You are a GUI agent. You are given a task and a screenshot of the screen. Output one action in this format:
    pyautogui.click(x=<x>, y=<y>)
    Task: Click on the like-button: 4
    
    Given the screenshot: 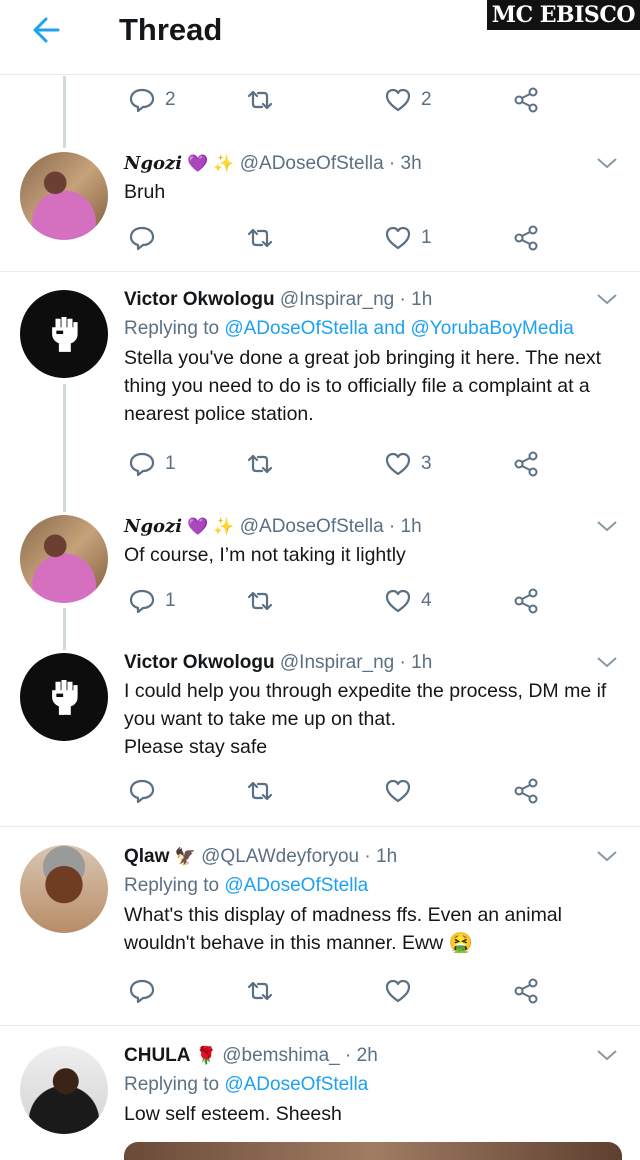 What is the action you would take?
    pyautogui.click(x=408, y=601)
    